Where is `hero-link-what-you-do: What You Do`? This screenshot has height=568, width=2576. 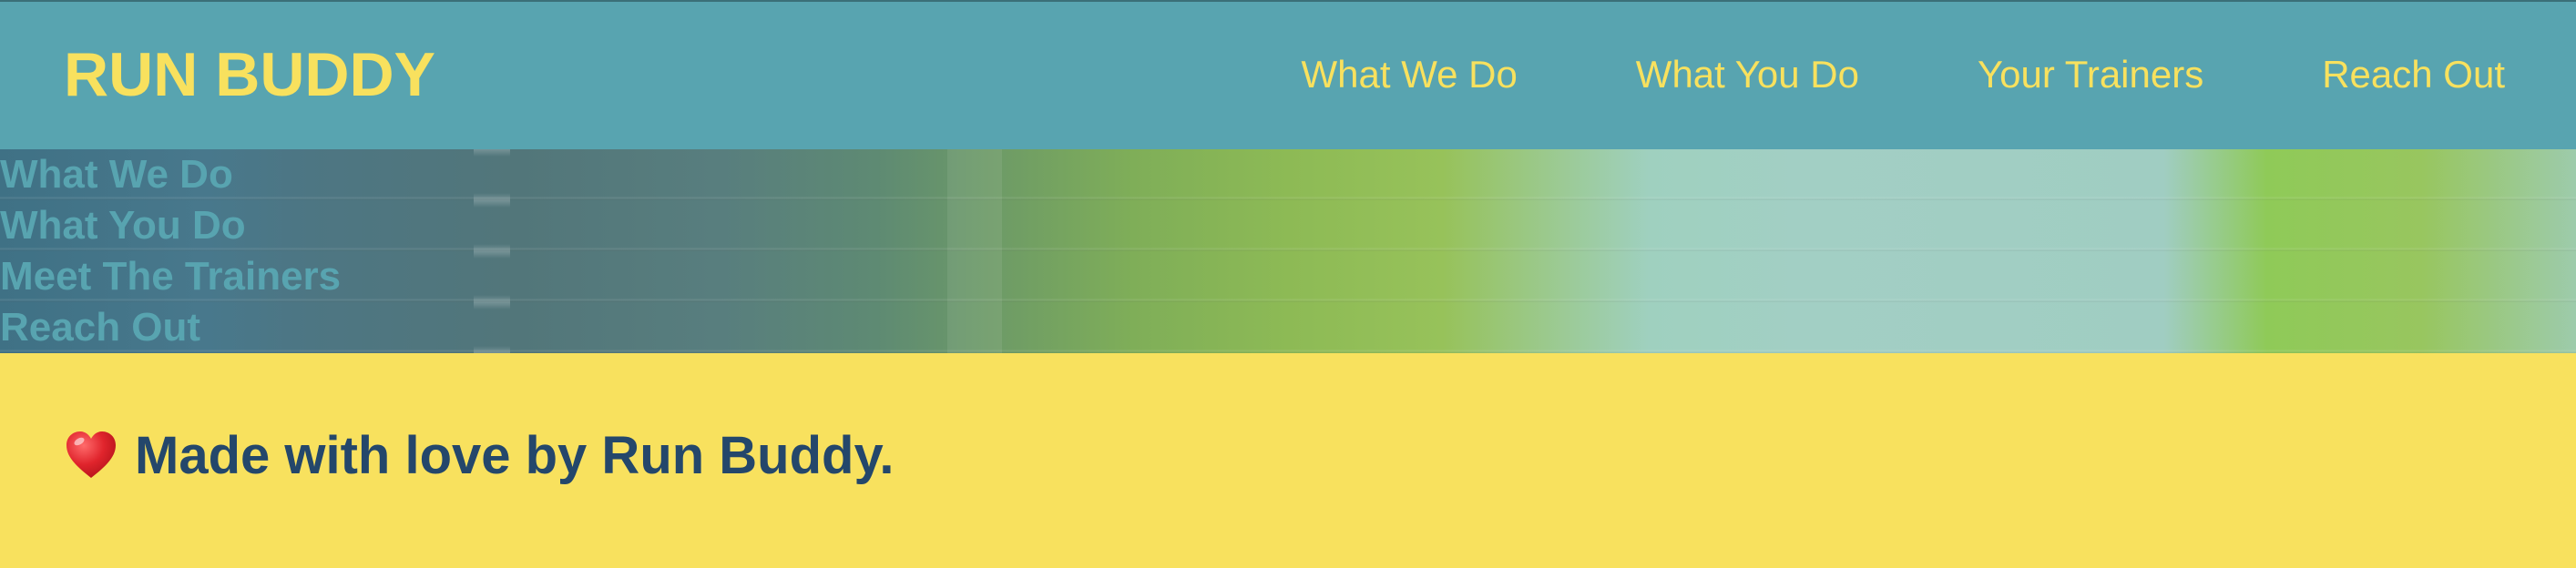
hero-link-what-you-do: What You Do is located at coordinates (123, 226).